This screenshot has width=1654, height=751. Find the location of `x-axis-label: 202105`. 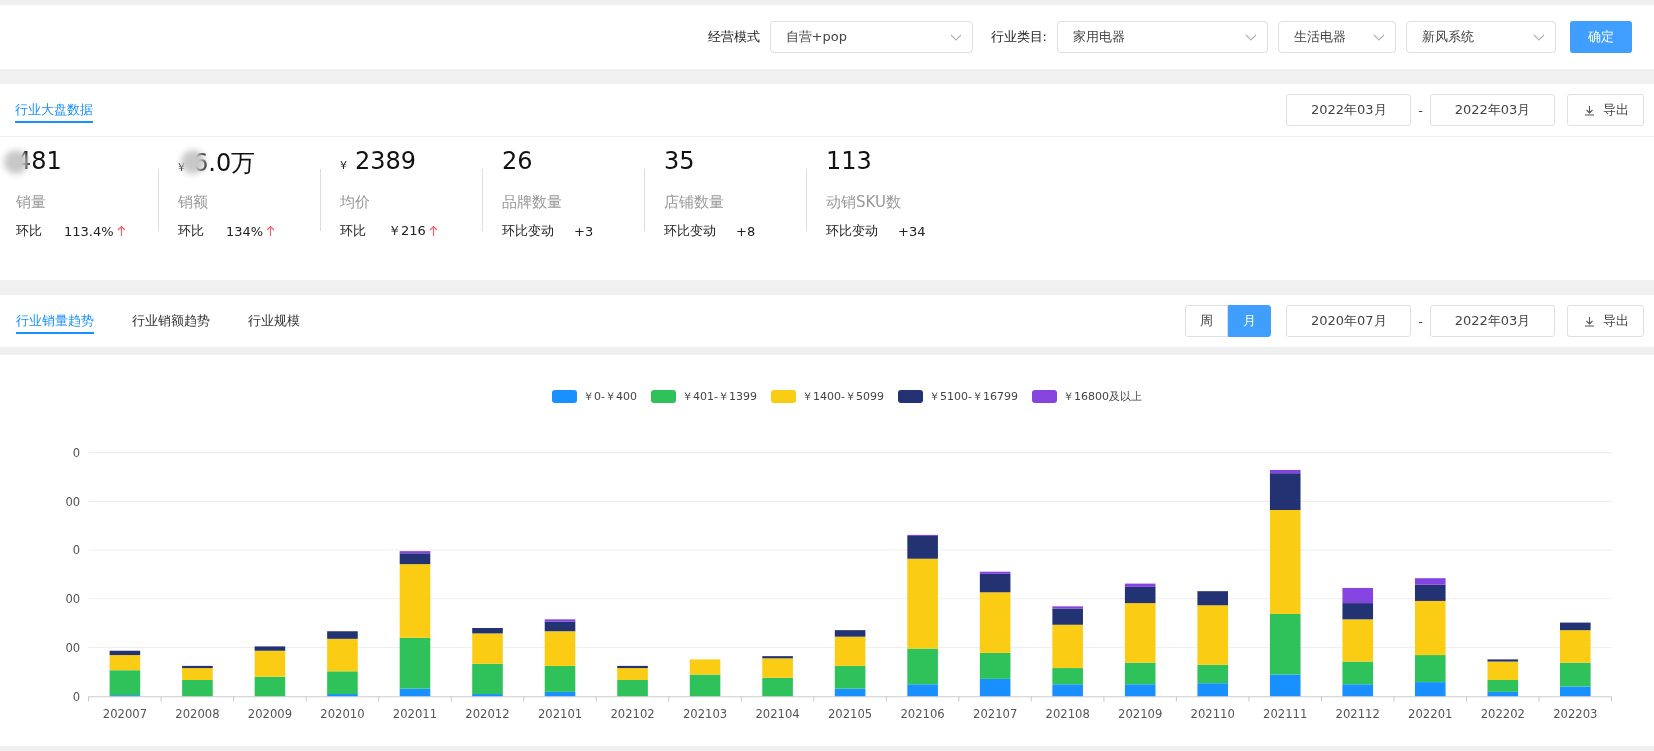

x-axis-label: 202105 is located at coordinates (850, 713).